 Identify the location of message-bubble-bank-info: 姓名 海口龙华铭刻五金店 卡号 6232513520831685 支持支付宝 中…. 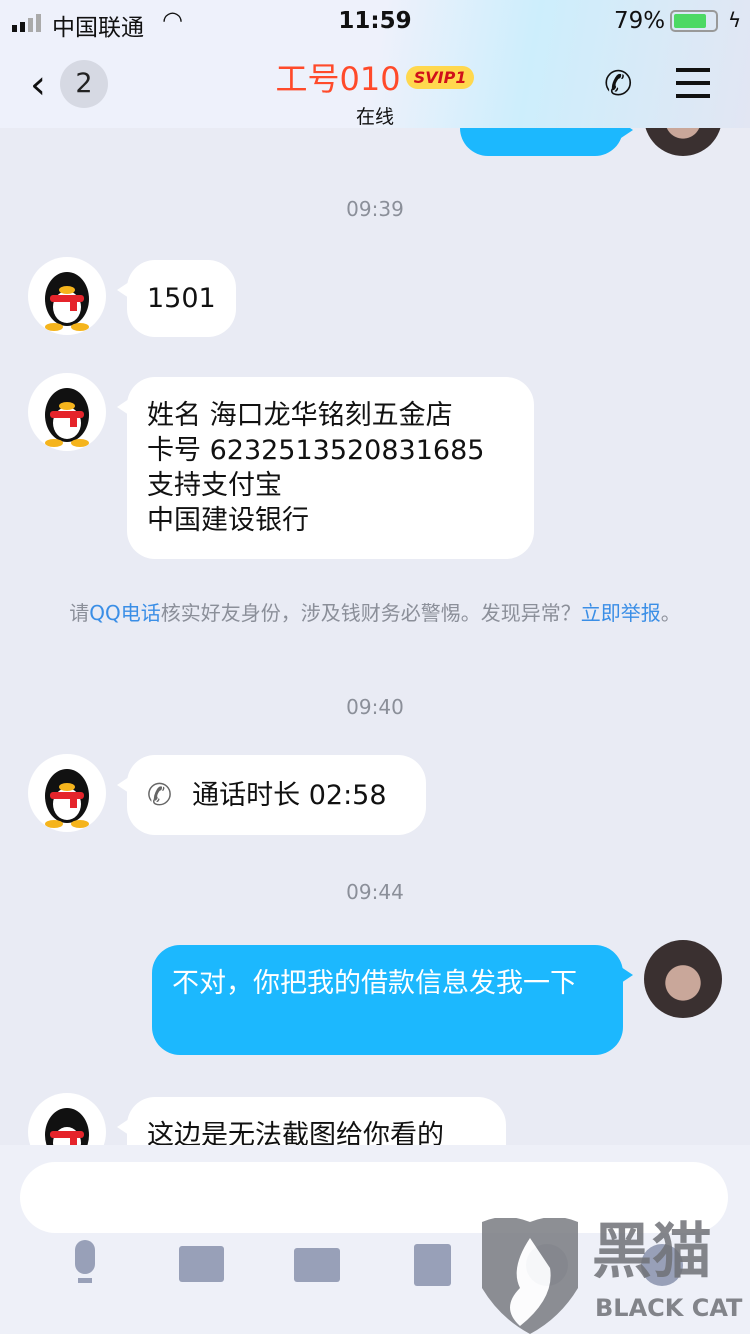
(325, 468).